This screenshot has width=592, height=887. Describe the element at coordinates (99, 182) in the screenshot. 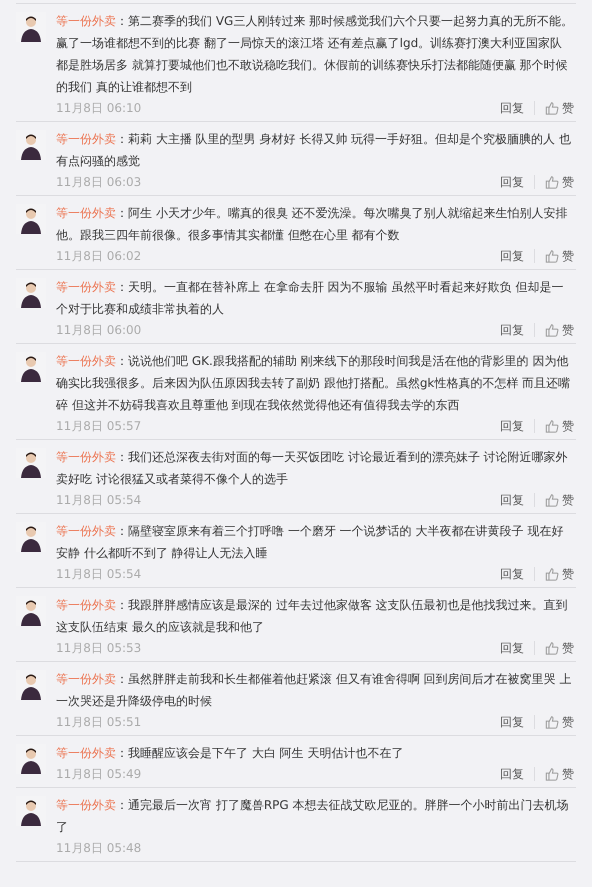

I see `timestamp: 11月8日 06:03` at that location.